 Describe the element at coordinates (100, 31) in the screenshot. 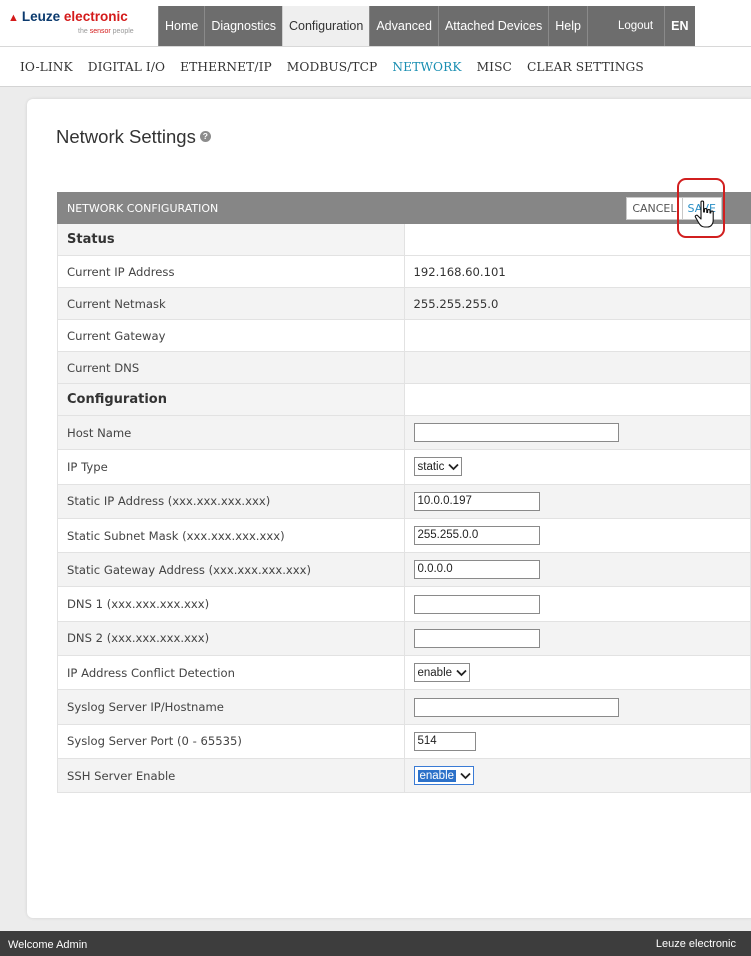

I see `tagline-highlight: sensor` at that location.